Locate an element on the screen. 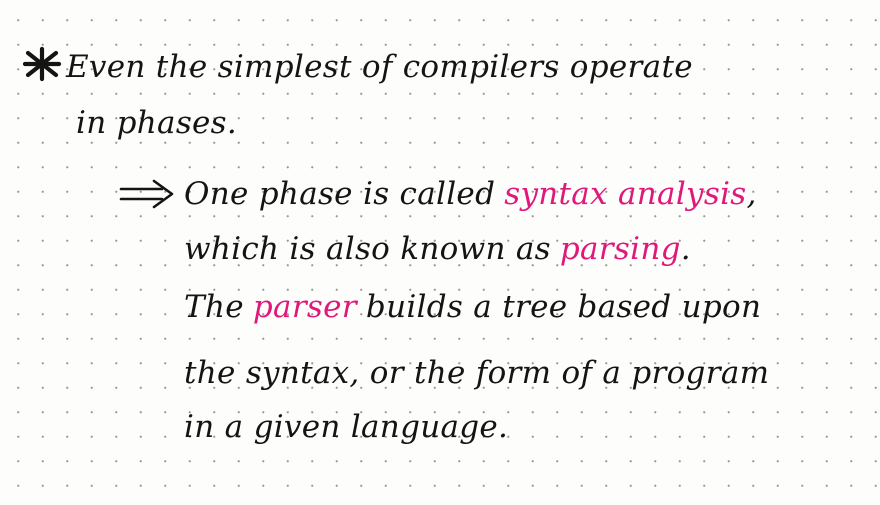 Image resolution: width=880 pixels, height=505 pixels. note-line-1: Even the simplest of compilers operate is located at coordinates (379, 67).